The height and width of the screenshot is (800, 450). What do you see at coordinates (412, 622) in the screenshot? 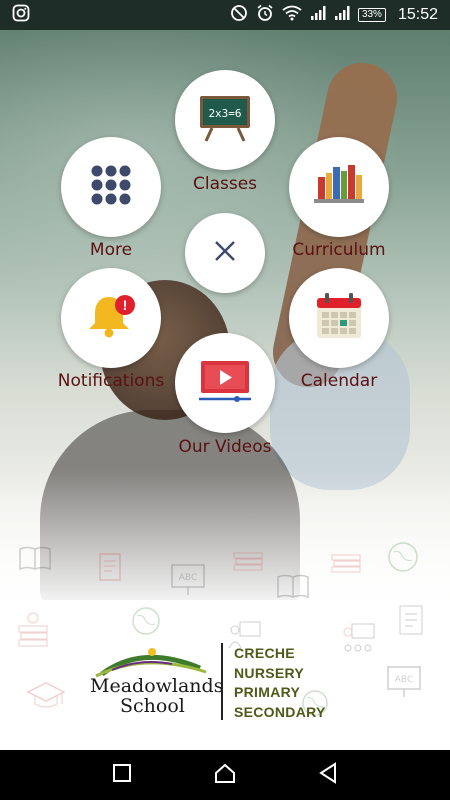
I see `checklist-icon` at bounding box center [412, 622].